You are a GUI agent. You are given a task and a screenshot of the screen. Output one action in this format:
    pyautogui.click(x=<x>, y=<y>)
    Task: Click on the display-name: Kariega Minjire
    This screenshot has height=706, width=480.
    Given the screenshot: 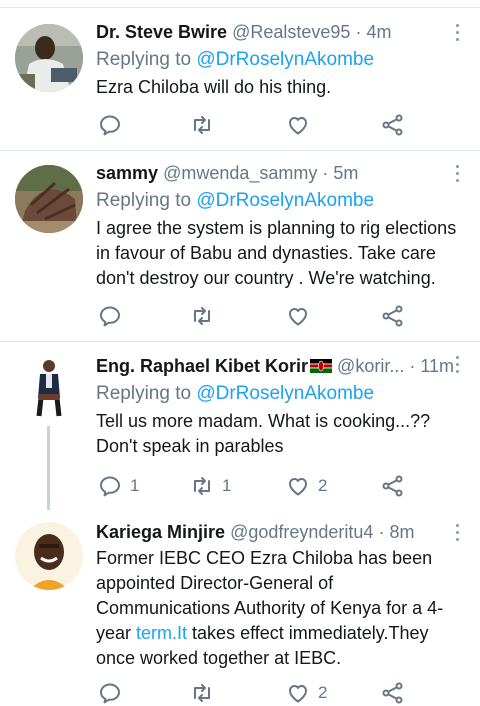 What is the action you would take?
    pyautogui.click(x=160, y=532)
    